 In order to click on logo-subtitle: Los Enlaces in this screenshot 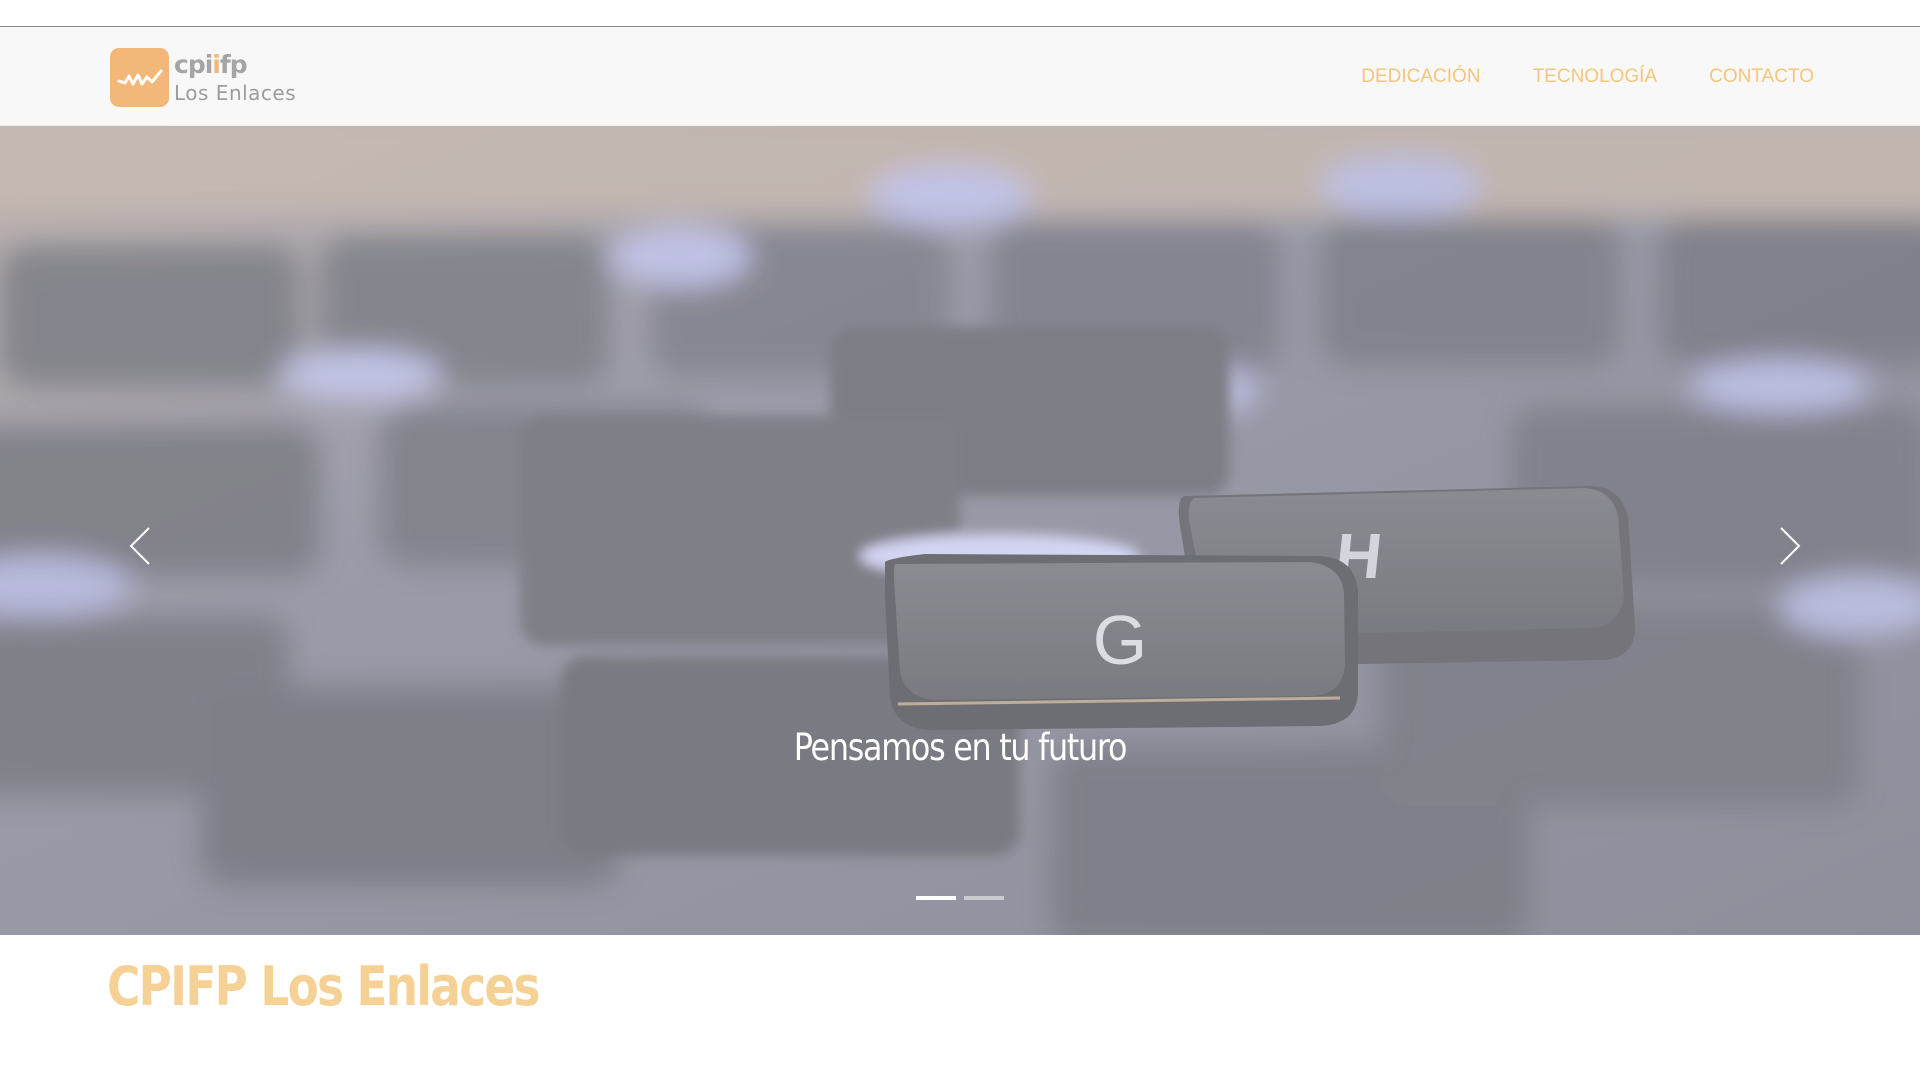, I will do `click(235, 93)`.